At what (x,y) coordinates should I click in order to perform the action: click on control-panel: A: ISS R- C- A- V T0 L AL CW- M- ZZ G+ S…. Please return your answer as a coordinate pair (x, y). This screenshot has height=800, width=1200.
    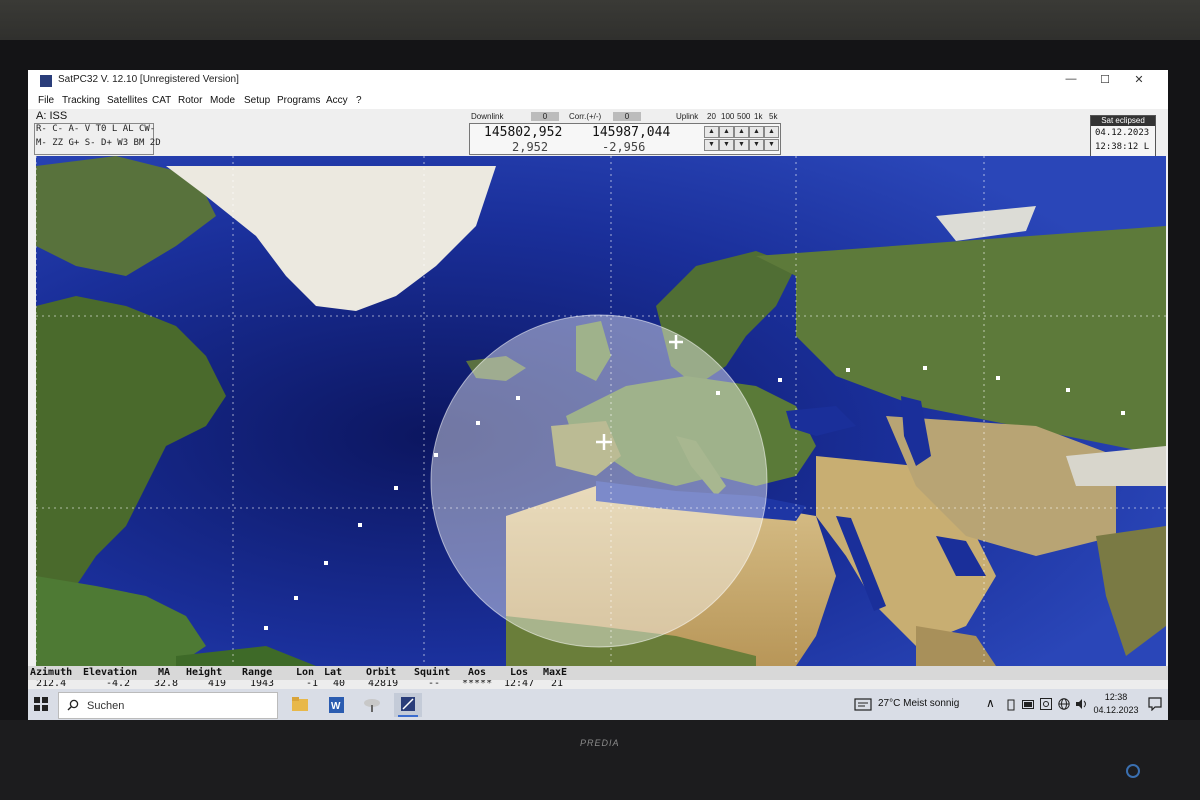
    Looking at the image, I should click on (598, 133).